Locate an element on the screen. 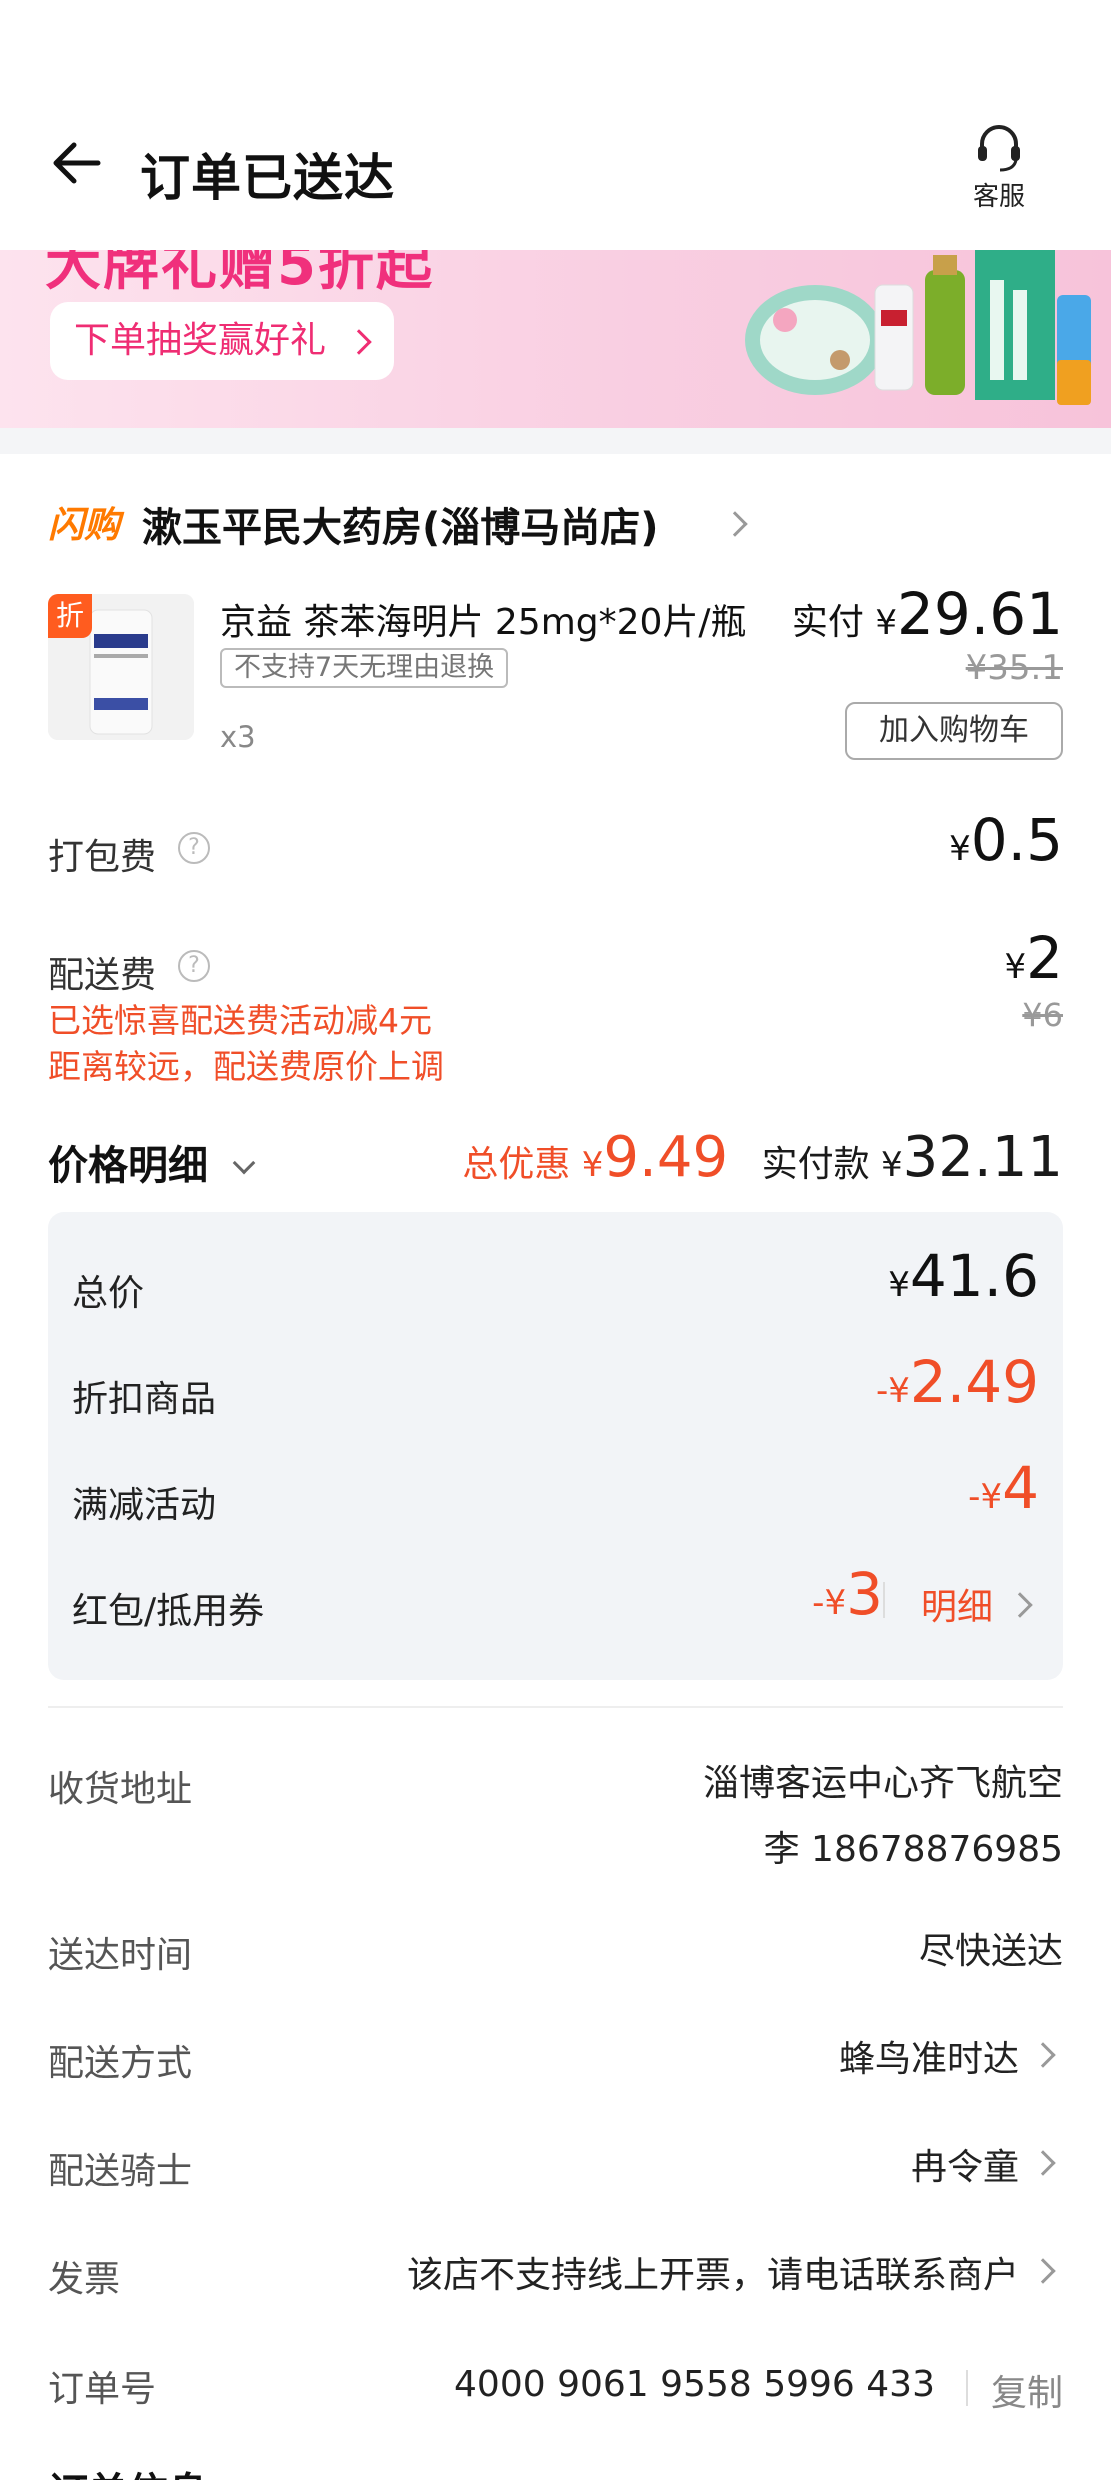 This screenshot has width=1111, height=2480. flash-buy-tag: 闪购 is located at coordinates (84, 525).